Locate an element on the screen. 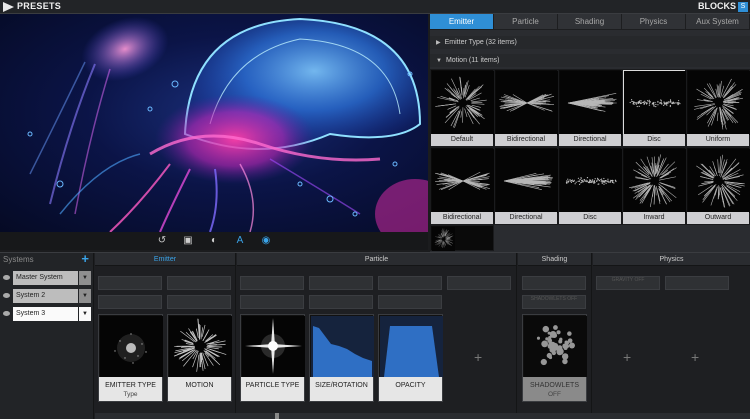 This screenshot has width=750, height=419. particle-type-card: PARTICLE TYPE is located at coordinates (272, 358).